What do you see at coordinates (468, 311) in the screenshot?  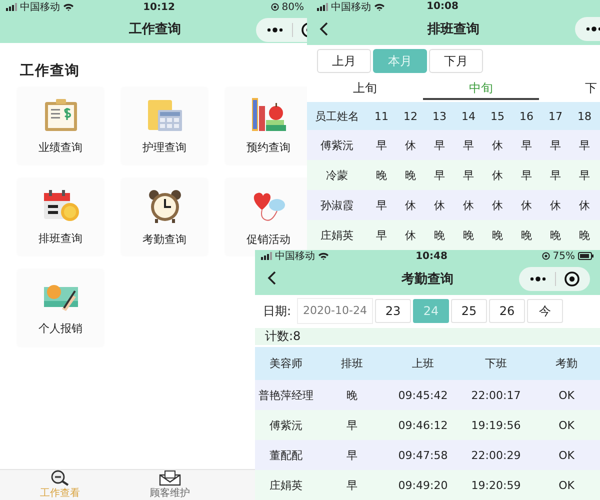 I see `day-button: 25` at bounding box center [468, 311].